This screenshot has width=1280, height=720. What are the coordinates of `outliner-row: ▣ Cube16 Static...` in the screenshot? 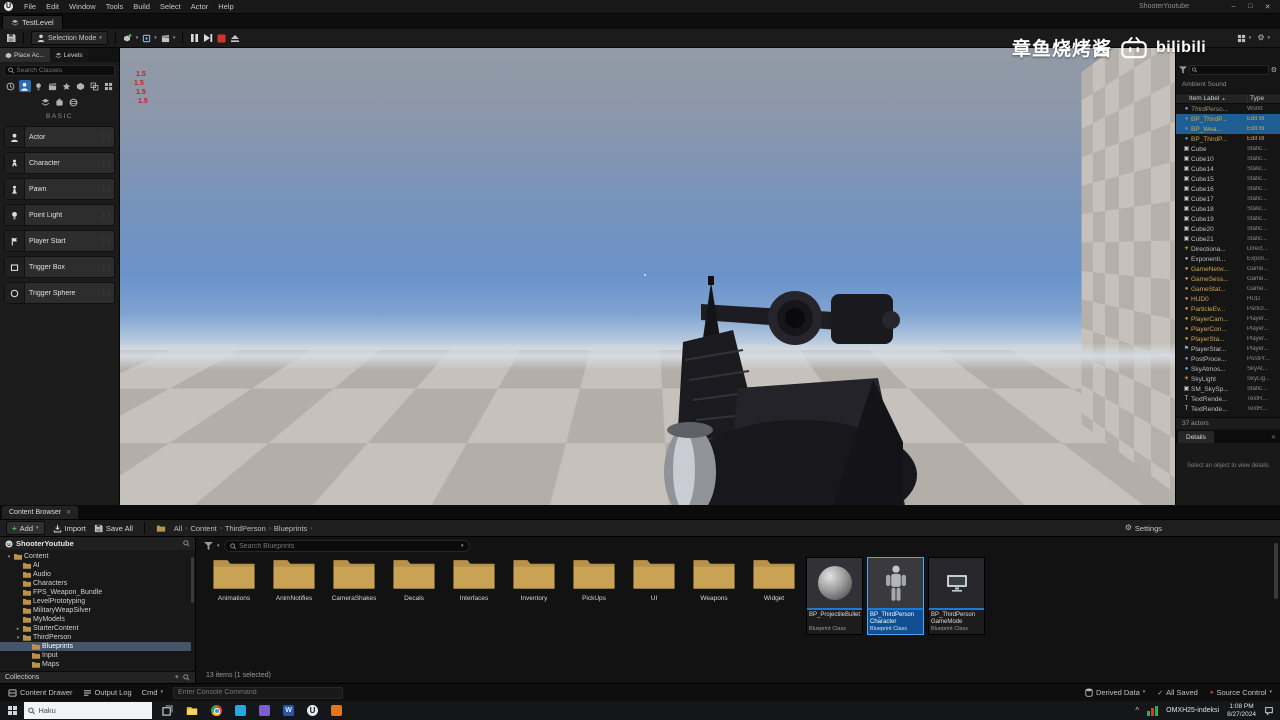 It's located at (1228, 189).